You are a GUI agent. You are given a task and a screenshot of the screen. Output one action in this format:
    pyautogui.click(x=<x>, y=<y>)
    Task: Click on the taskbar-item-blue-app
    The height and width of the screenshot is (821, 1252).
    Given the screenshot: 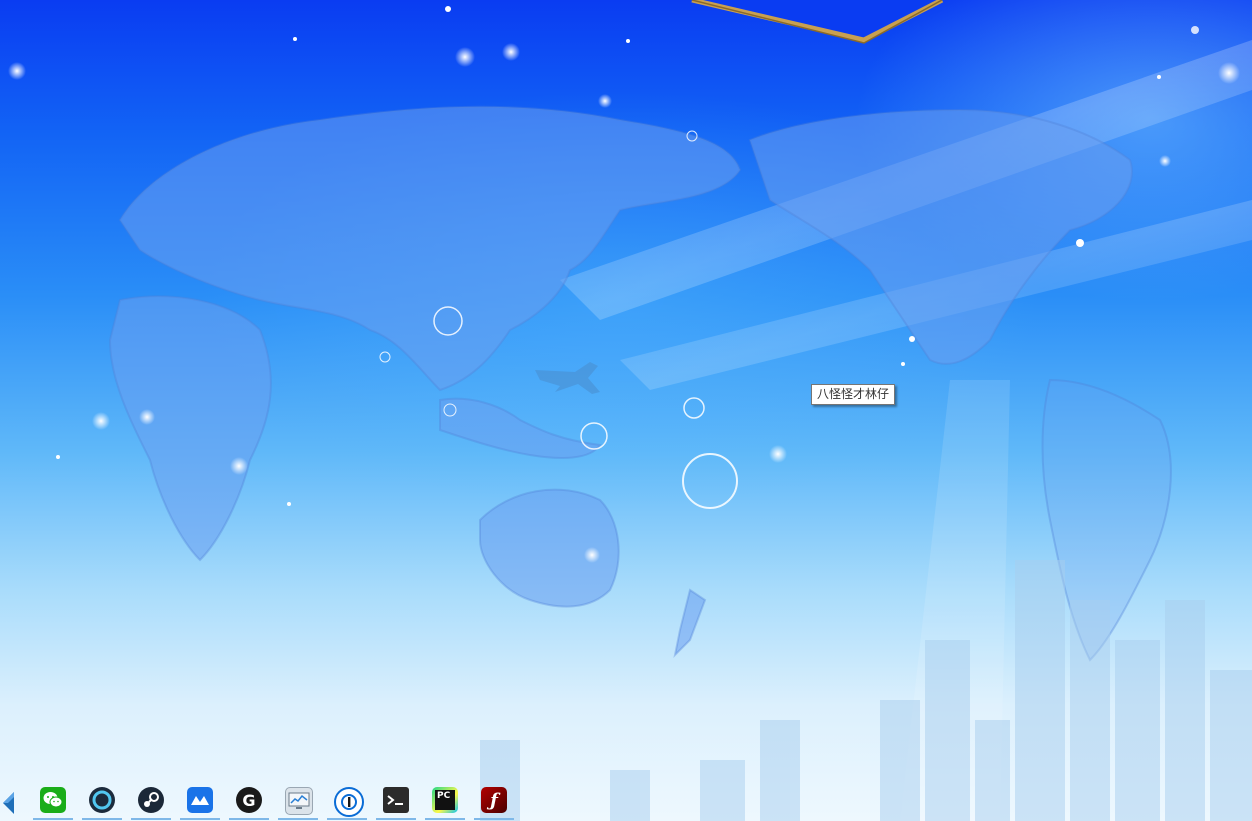 What is the action you would take?
    pyautogui.click(x=200, y=803)
    